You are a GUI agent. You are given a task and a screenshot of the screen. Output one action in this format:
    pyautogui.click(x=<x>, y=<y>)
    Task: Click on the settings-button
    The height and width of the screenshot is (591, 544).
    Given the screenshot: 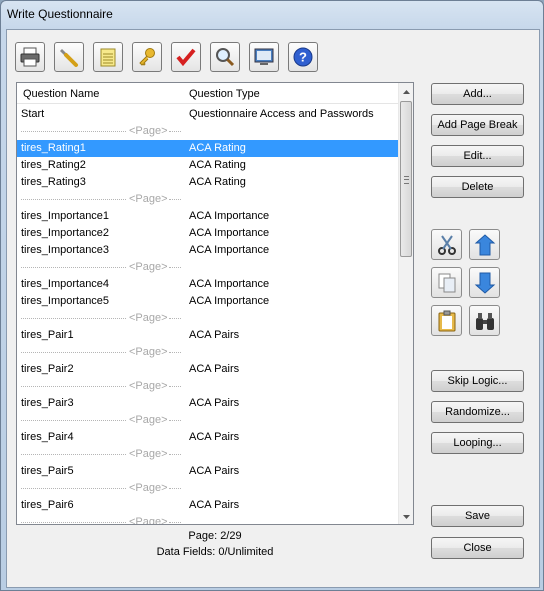 What is the action you would take?
    pyautogui.click(x=69, y=57)
    